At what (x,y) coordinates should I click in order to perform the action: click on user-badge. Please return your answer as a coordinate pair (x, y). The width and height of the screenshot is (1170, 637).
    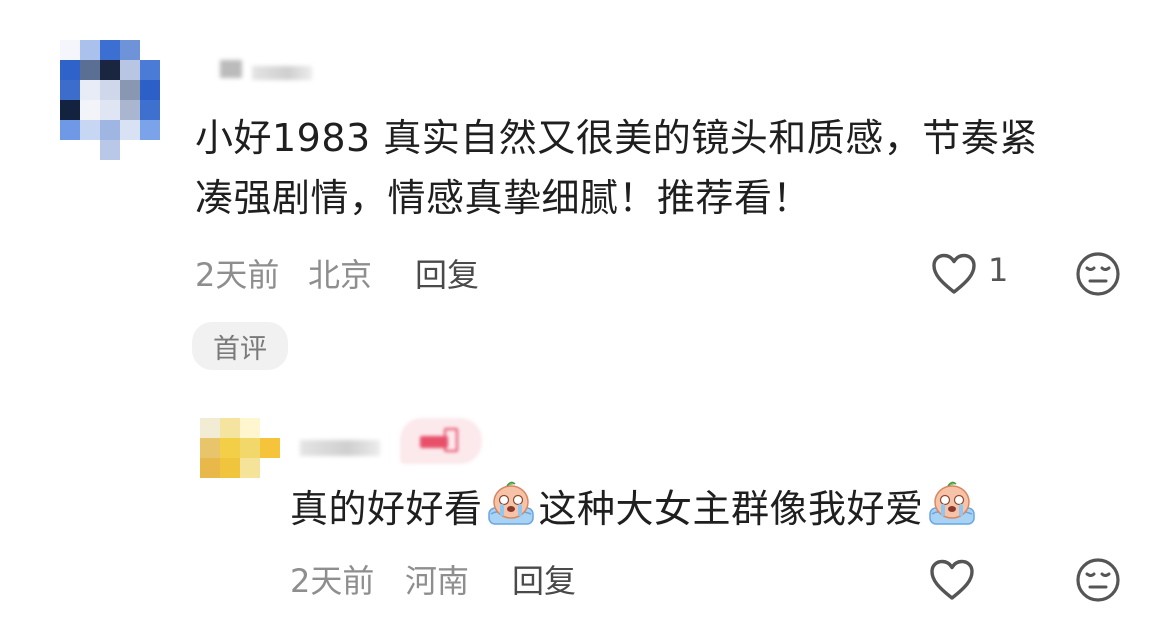
    Looking at the image, I should click on (441, 441).